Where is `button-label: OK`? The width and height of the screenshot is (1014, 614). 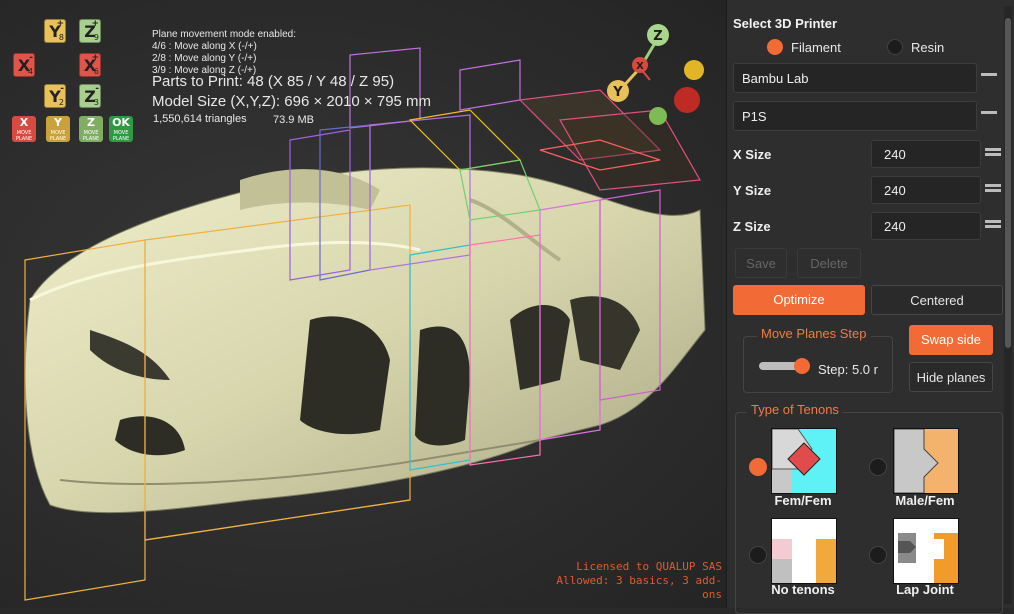
button-label: OK is located at coordinates (121, 122).